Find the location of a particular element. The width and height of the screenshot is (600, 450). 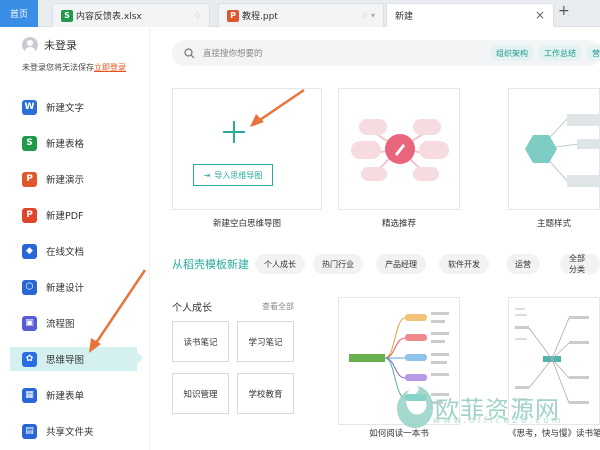

sidebar-item: P 新建演示 is located at coordinates (73, 179).